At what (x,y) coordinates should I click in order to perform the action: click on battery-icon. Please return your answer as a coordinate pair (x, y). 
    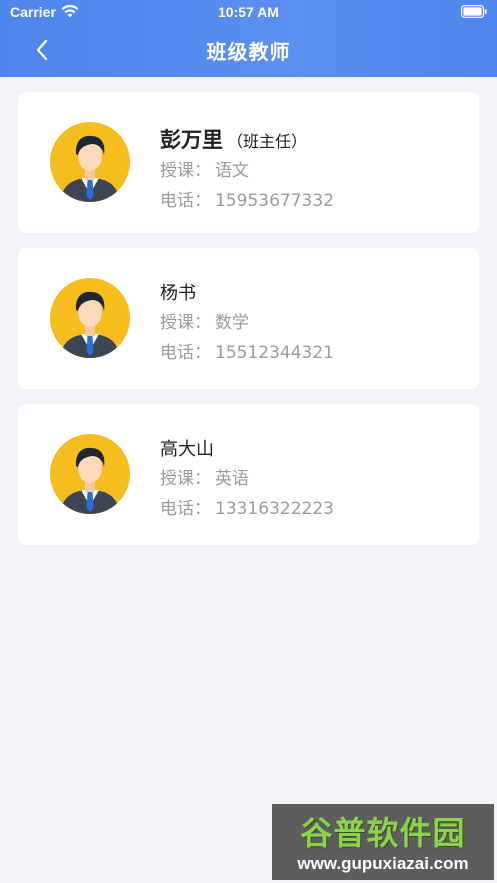
    Looking at the image, I should click on (474, 11).